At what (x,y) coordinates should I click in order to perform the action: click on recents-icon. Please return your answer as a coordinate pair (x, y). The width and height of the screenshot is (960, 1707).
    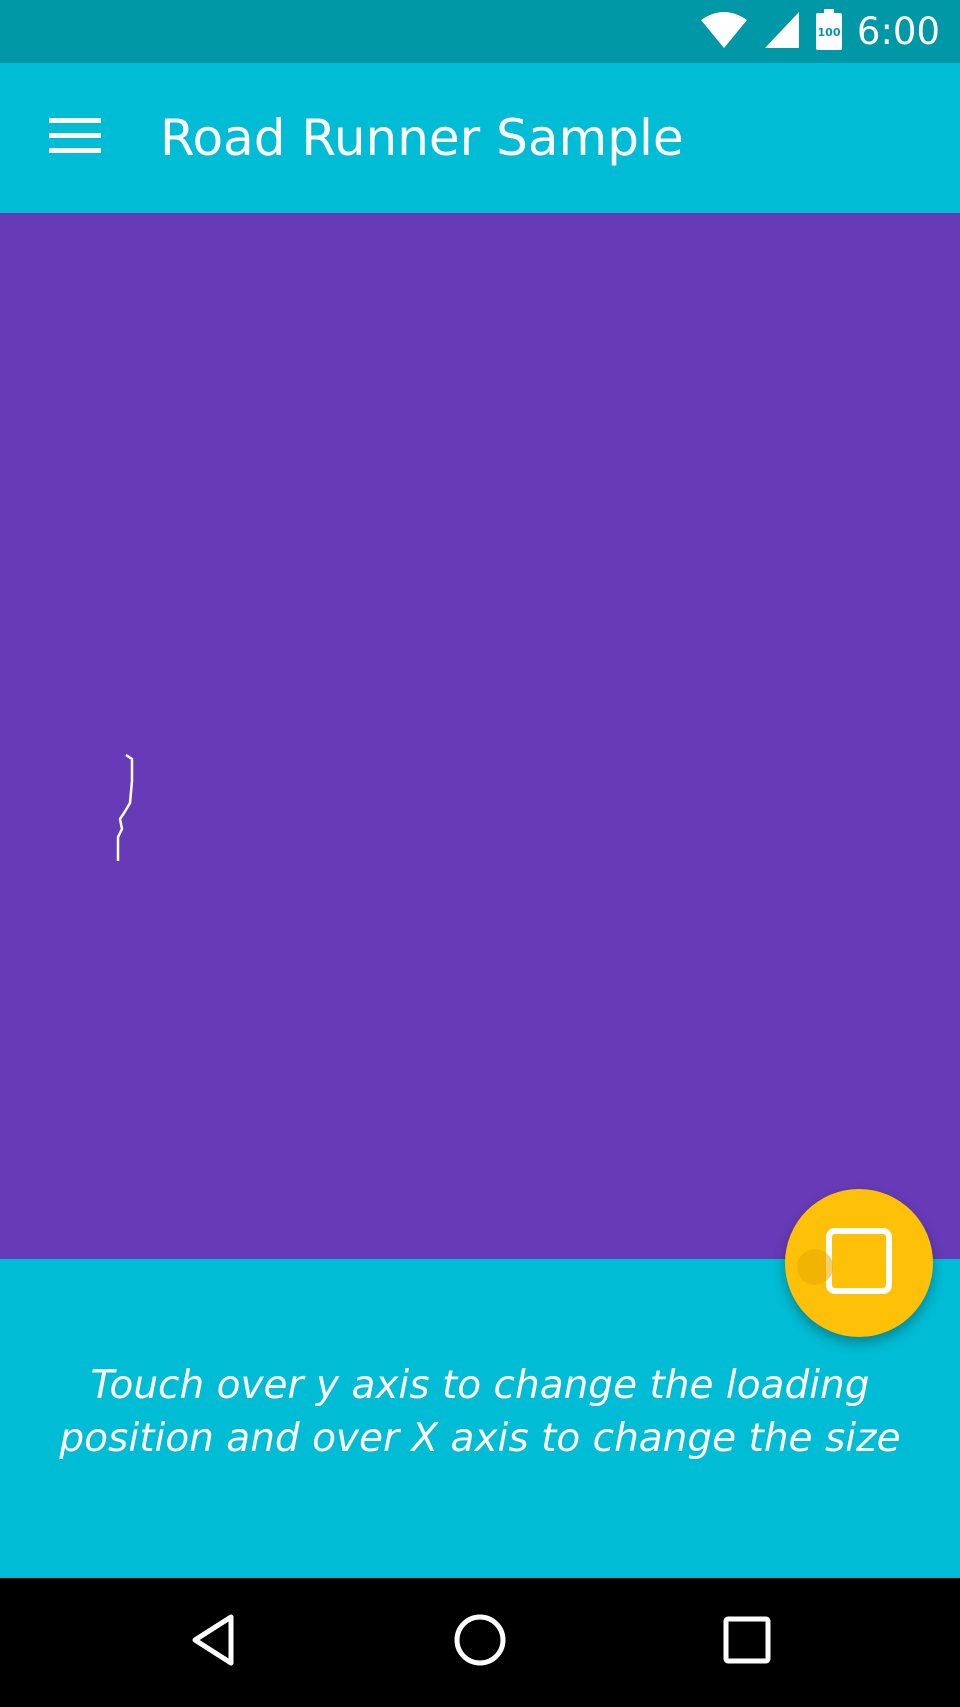
    Looking at the image, I should click on (747, 1642).